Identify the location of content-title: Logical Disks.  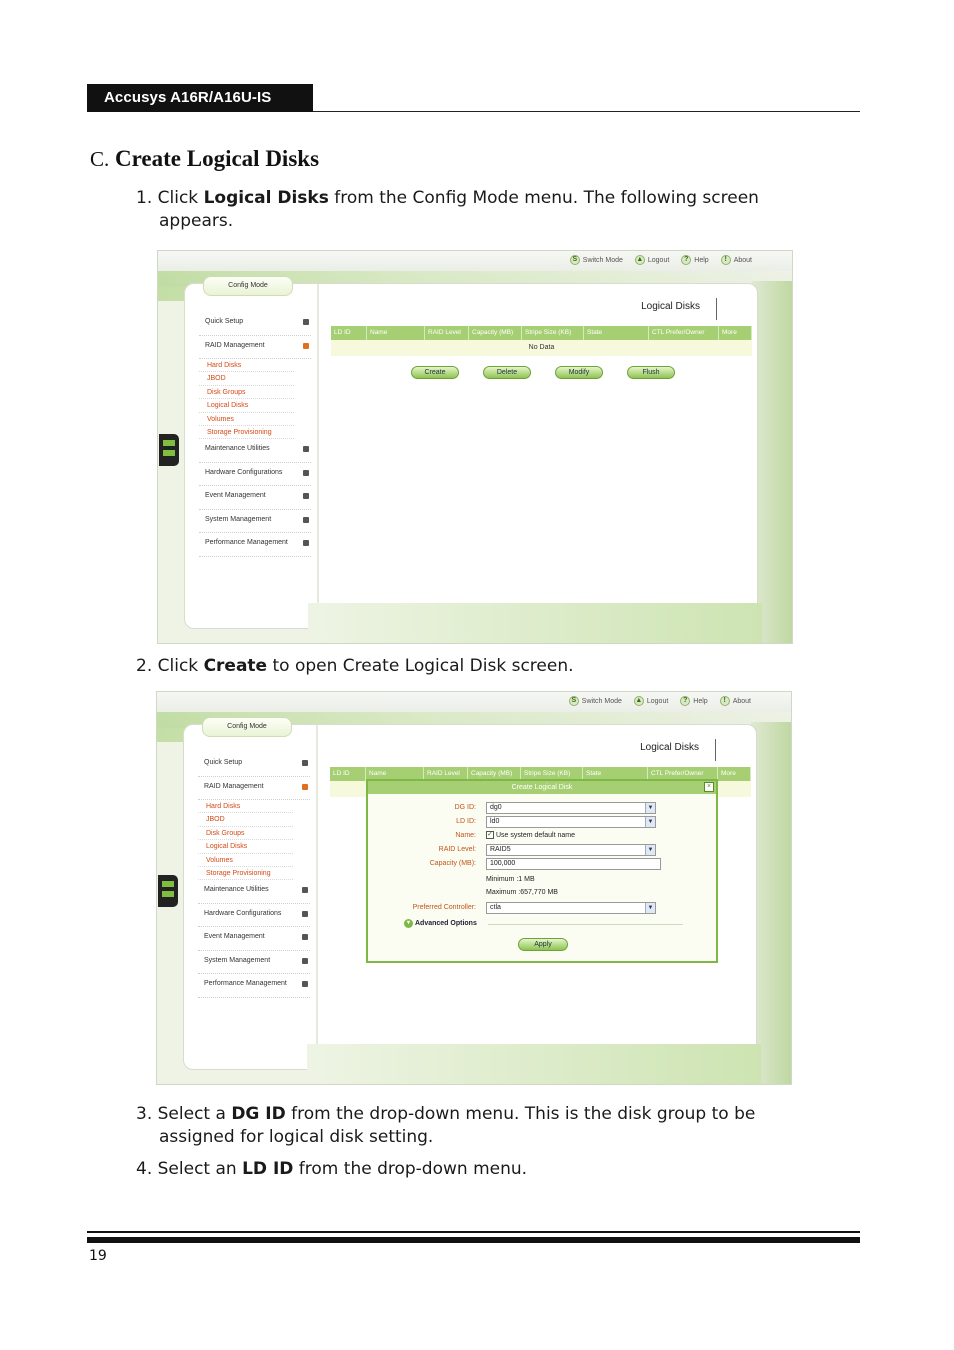
(679, 309).